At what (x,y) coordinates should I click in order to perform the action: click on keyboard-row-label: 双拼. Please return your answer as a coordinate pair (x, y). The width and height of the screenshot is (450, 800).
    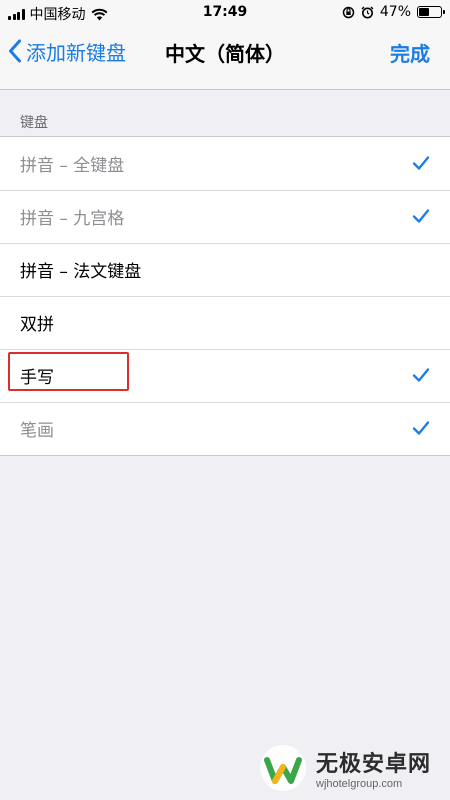
    Looking at the image, I should click on (37, 325).